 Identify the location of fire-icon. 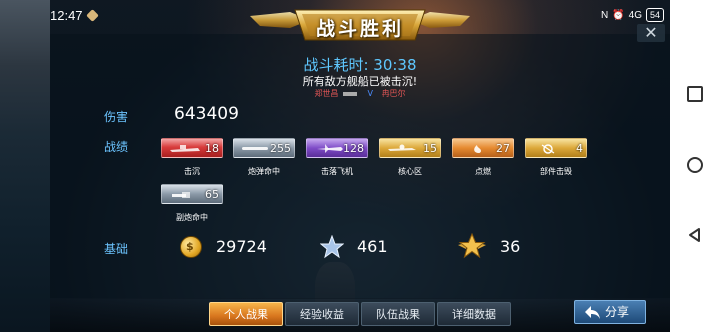
(477, 149).